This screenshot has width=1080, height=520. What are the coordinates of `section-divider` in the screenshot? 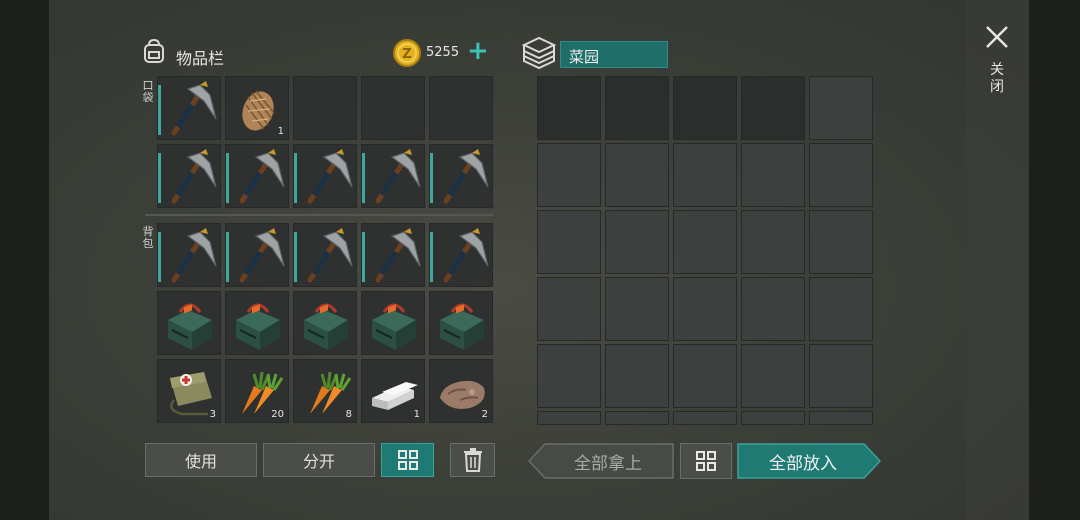 It's located at (319, 215).